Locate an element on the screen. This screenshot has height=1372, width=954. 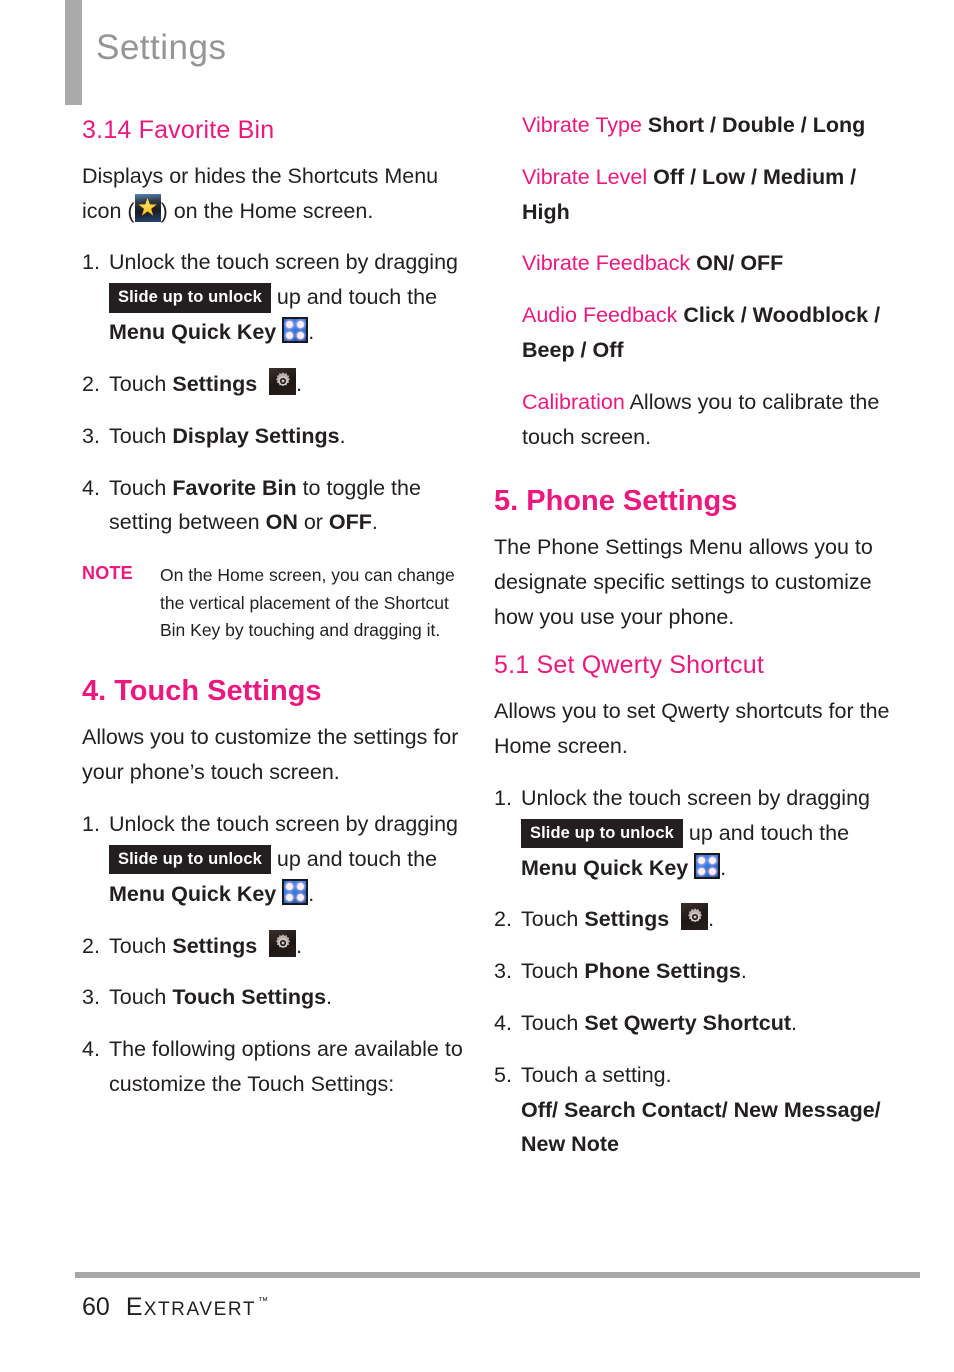
option-label: Calibration is located at coordinates (573, 401).